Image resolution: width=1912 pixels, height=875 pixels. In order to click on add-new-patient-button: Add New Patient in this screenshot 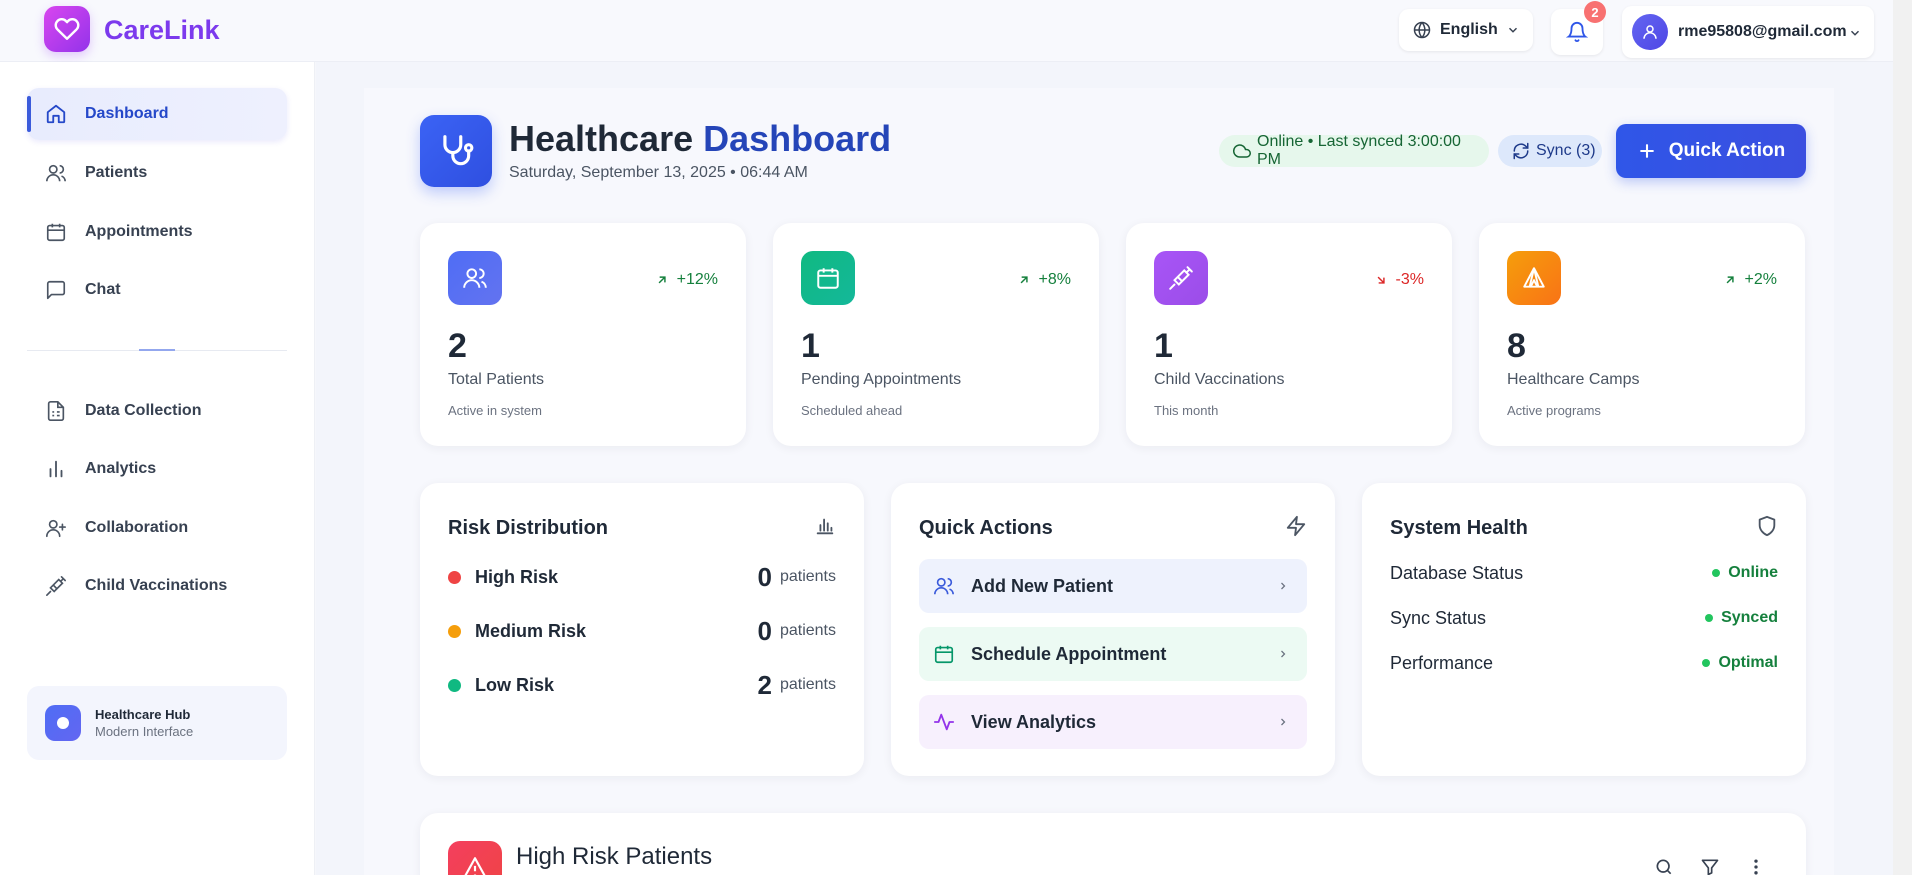, I will do `click(1113, 586)`.